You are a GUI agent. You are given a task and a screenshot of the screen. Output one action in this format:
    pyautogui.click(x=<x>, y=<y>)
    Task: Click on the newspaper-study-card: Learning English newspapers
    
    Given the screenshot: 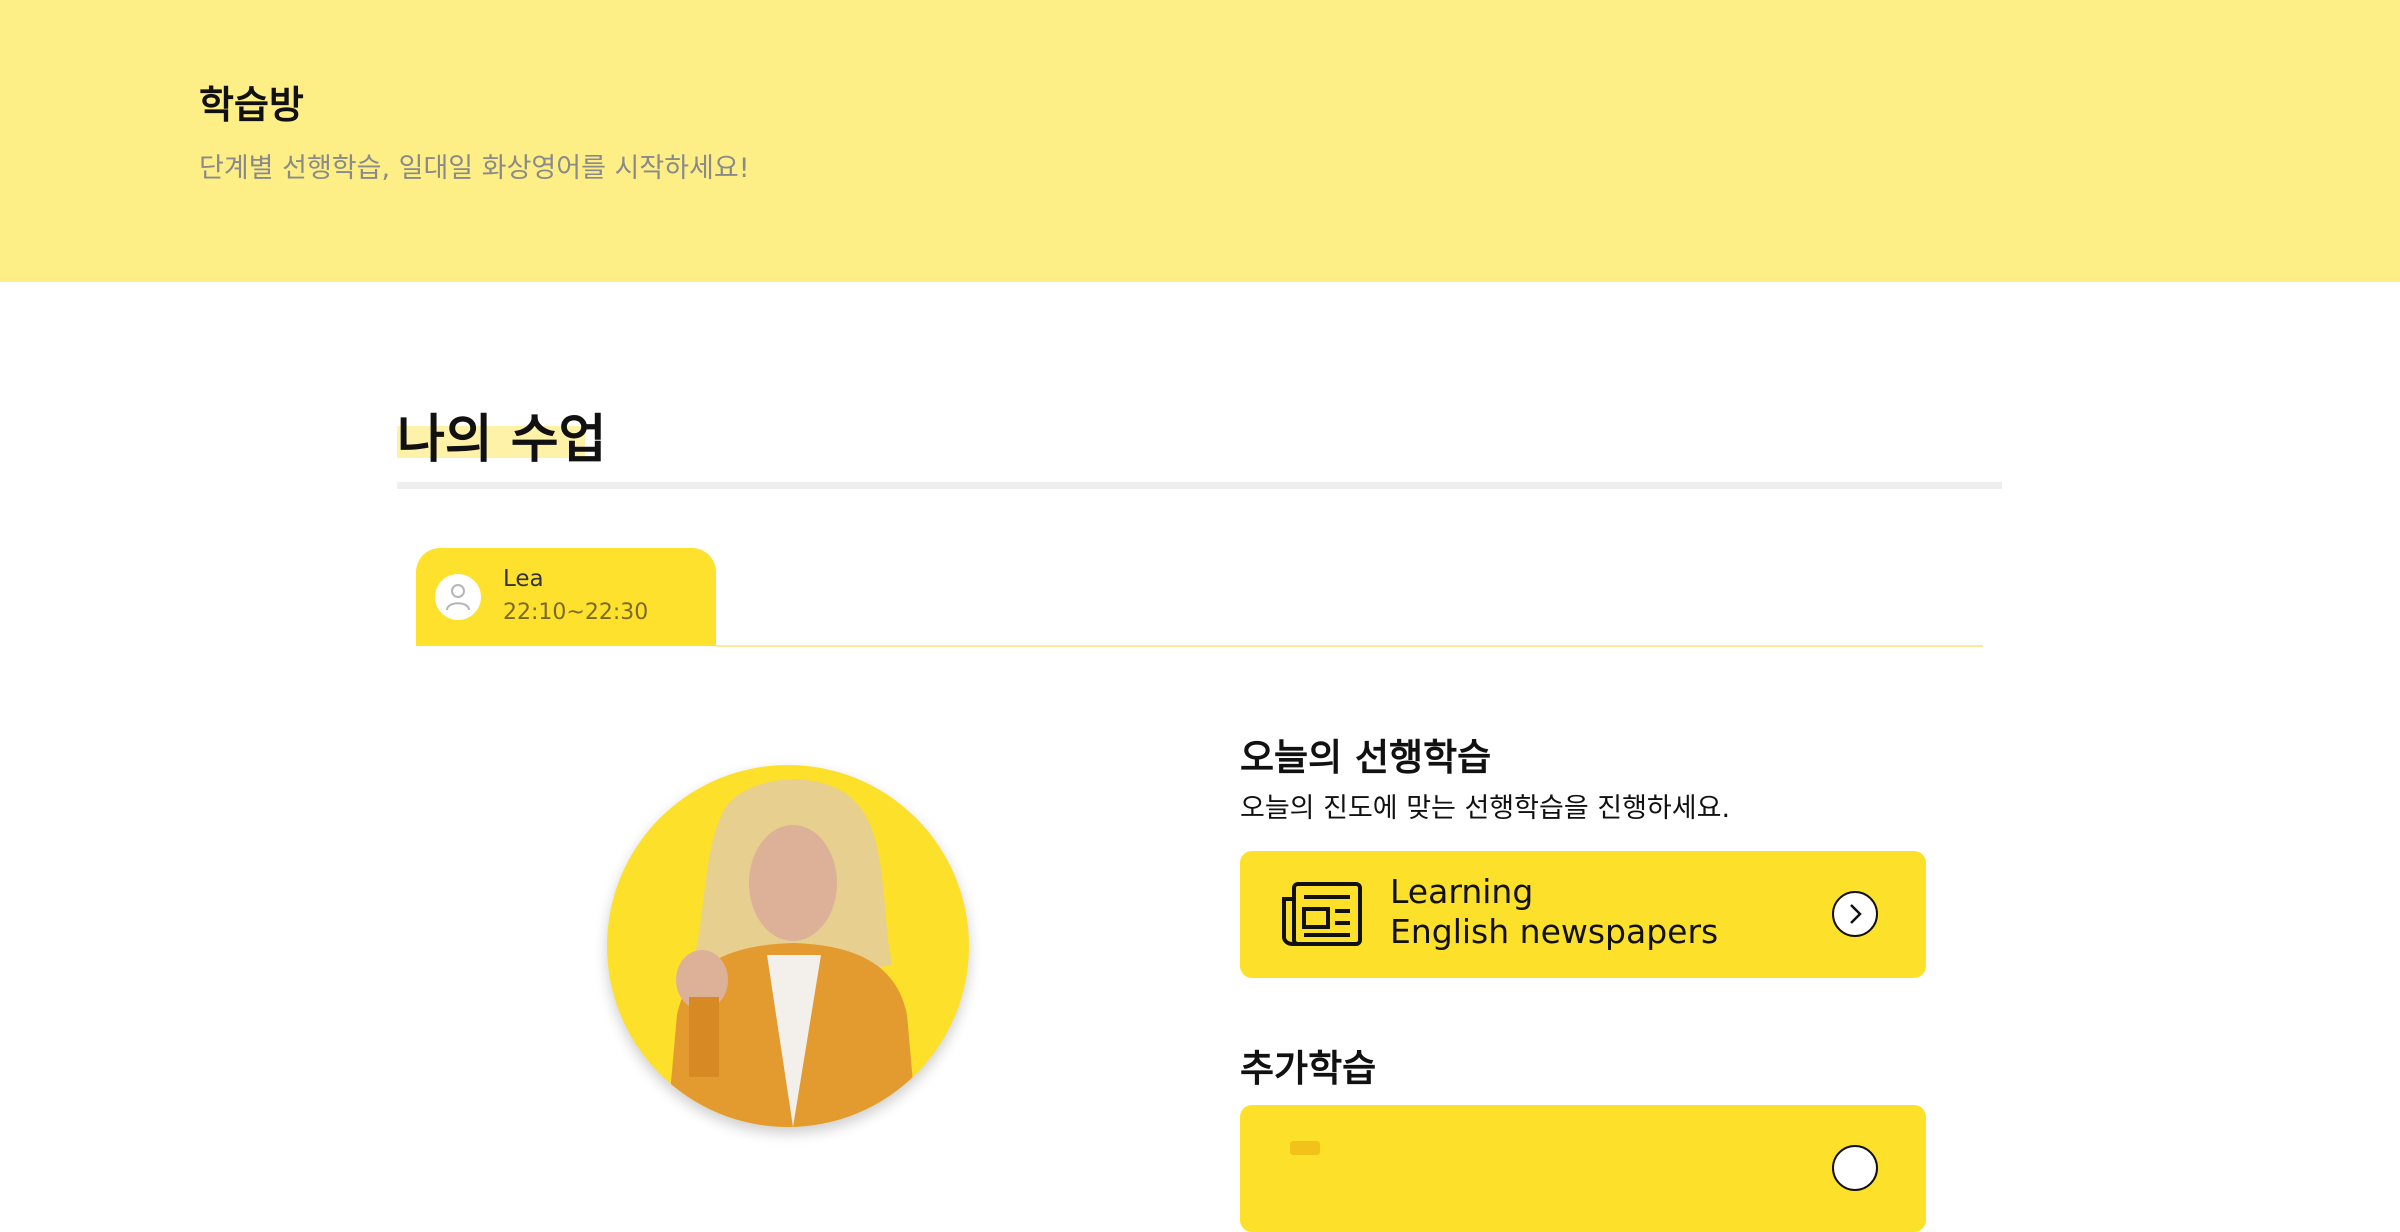 What is the action you would take?
    pyautogui.click(x=1583, y=914)
    